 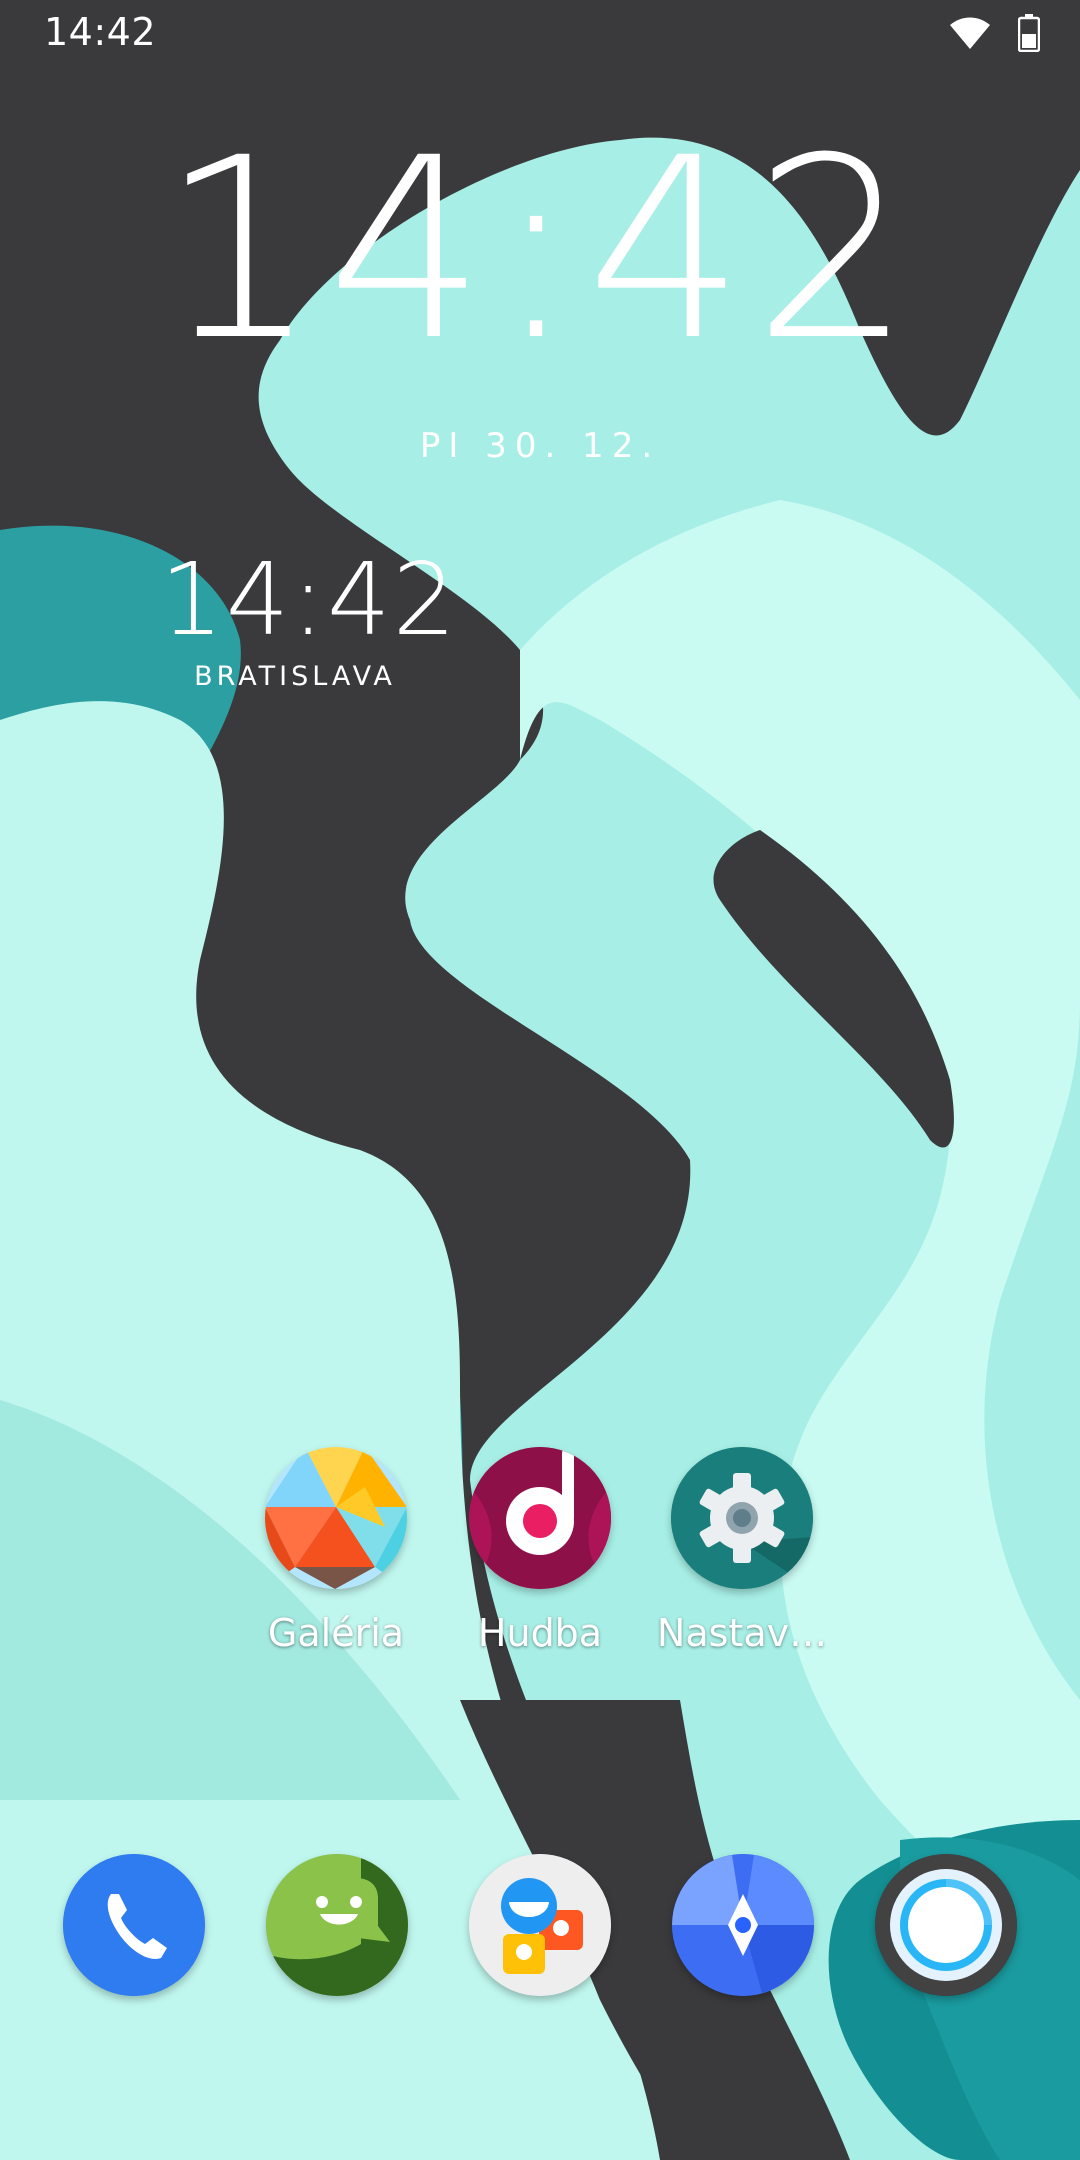 I want to click on app-music: Hudba, so click(x=540, y=1551).